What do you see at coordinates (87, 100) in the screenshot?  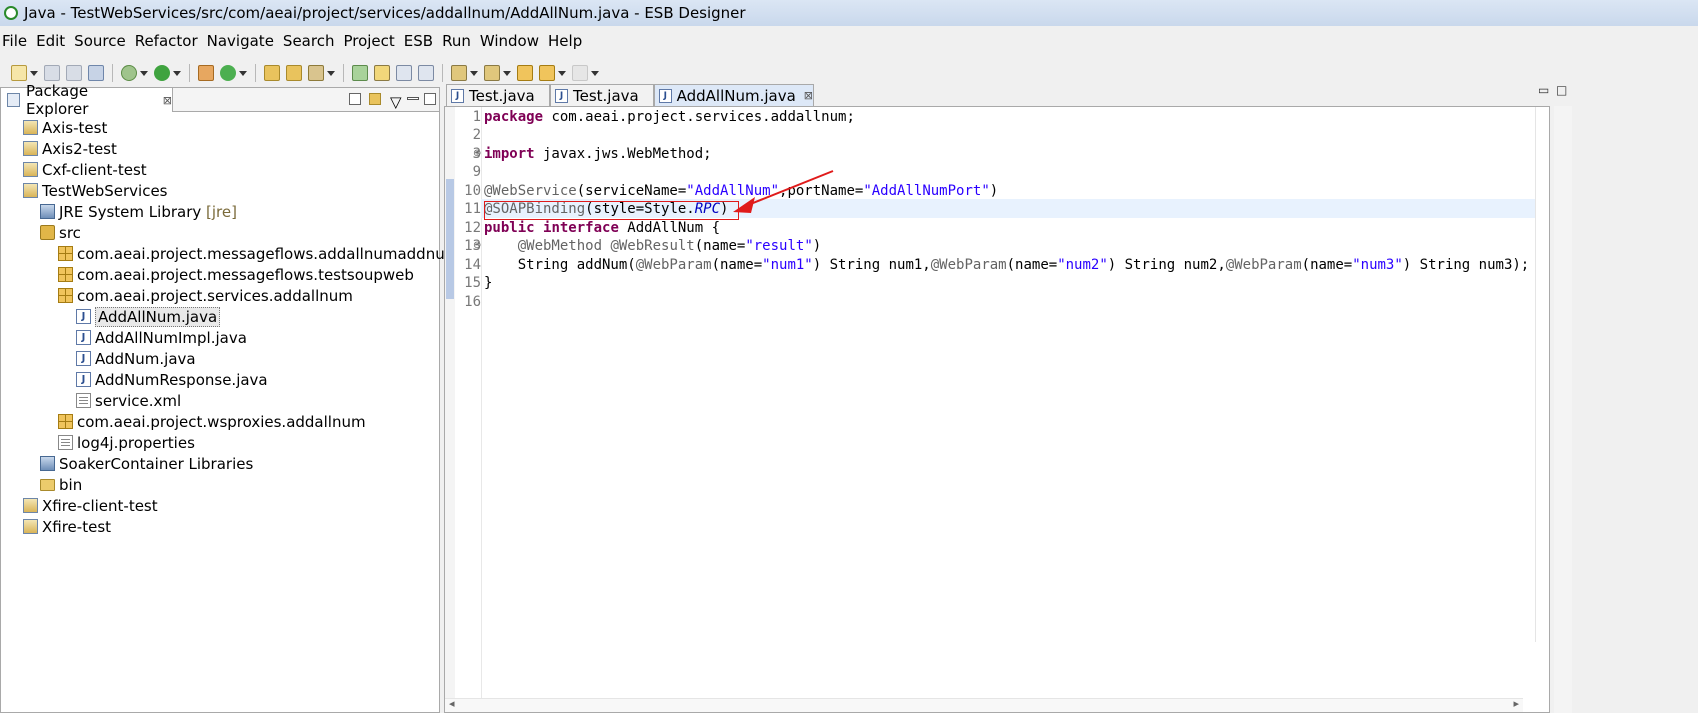 I see `tab-package-explorer: Package Explorer ⊠` at bounding box center [87, 100].